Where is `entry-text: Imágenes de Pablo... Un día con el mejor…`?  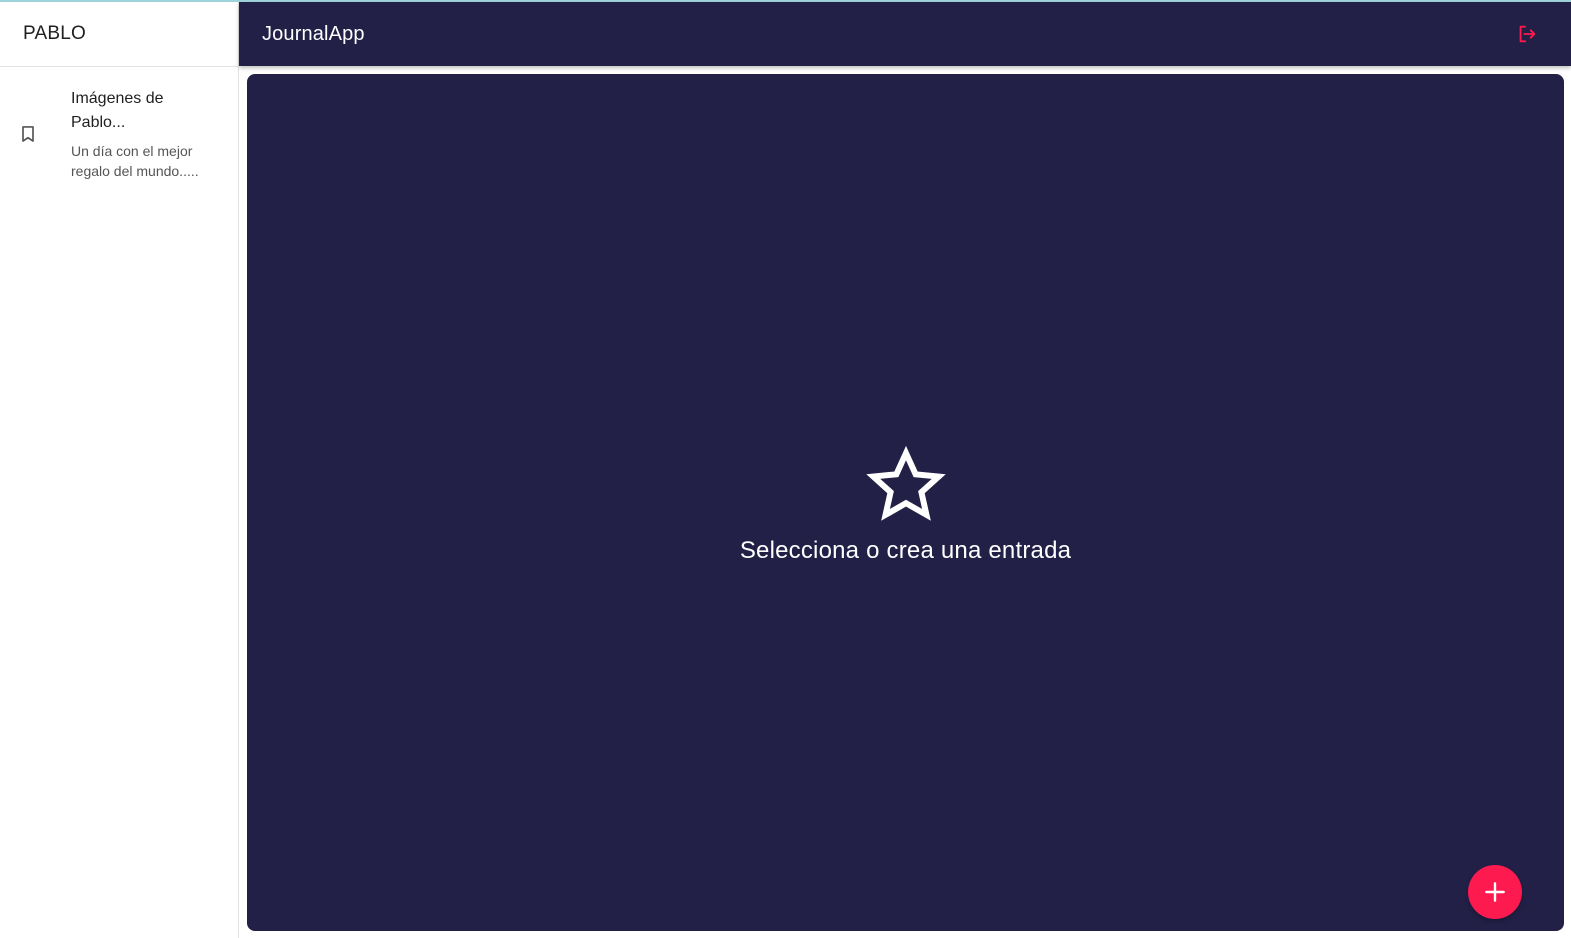 entry-text: Imágenes de Pablo... Un día con el mejor… is located at coordinates (146, 134).